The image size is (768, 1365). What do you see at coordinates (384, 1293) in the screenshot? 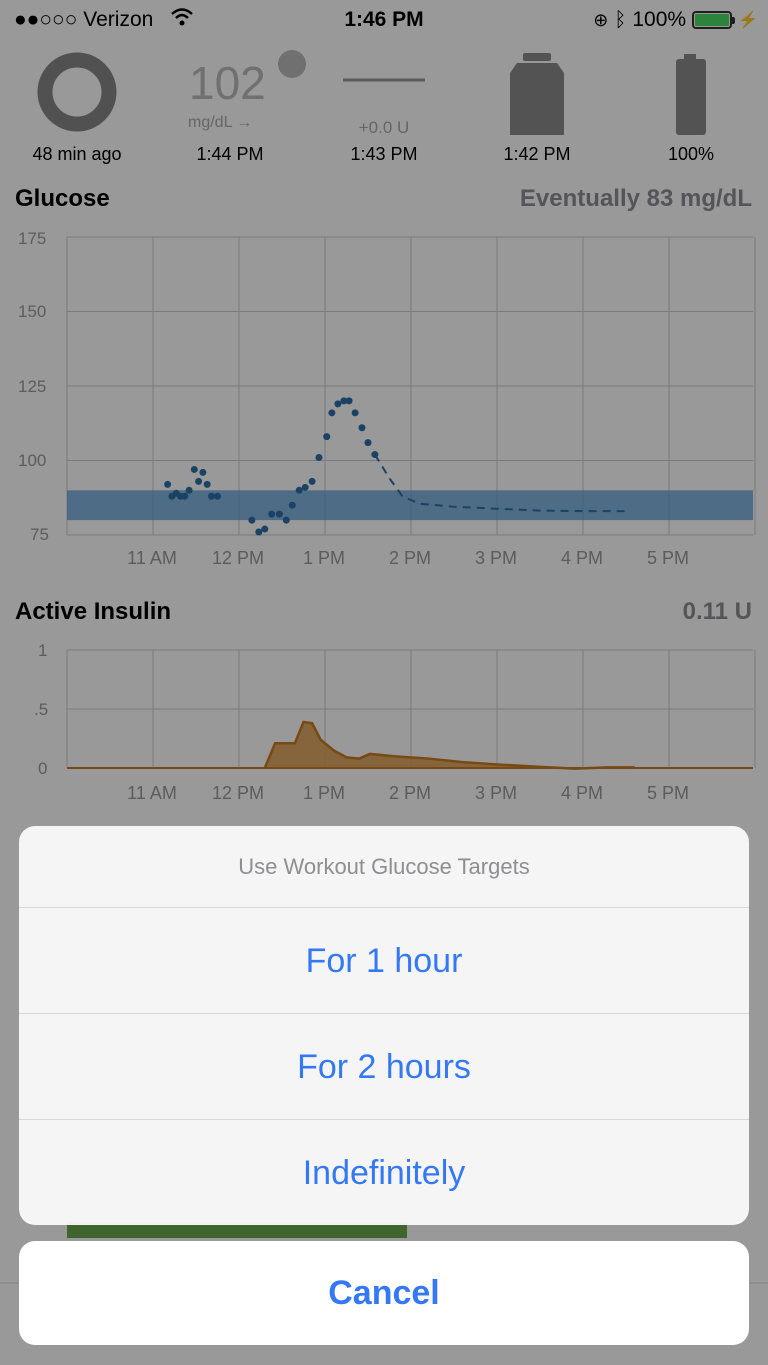
I see `cancel-button: Cancel` at bounding box center [384, 1293].